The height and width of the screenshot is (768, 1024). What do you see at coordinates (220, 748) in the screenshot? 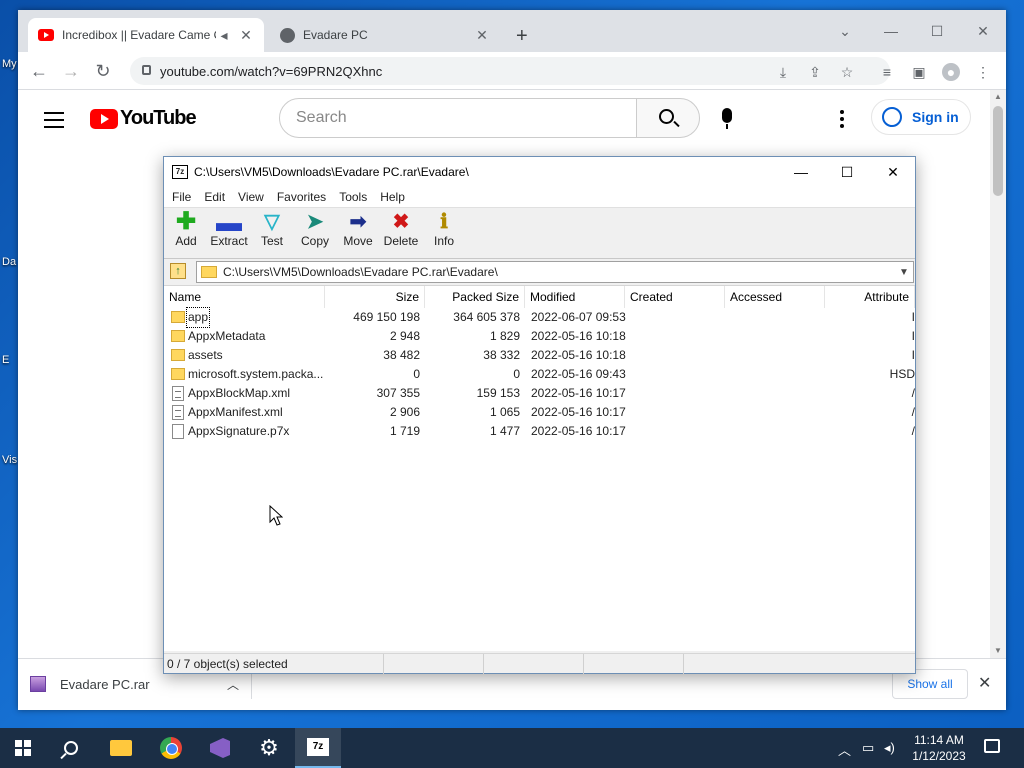
I see `visual-studio-button` at bounding box center [220, 748].